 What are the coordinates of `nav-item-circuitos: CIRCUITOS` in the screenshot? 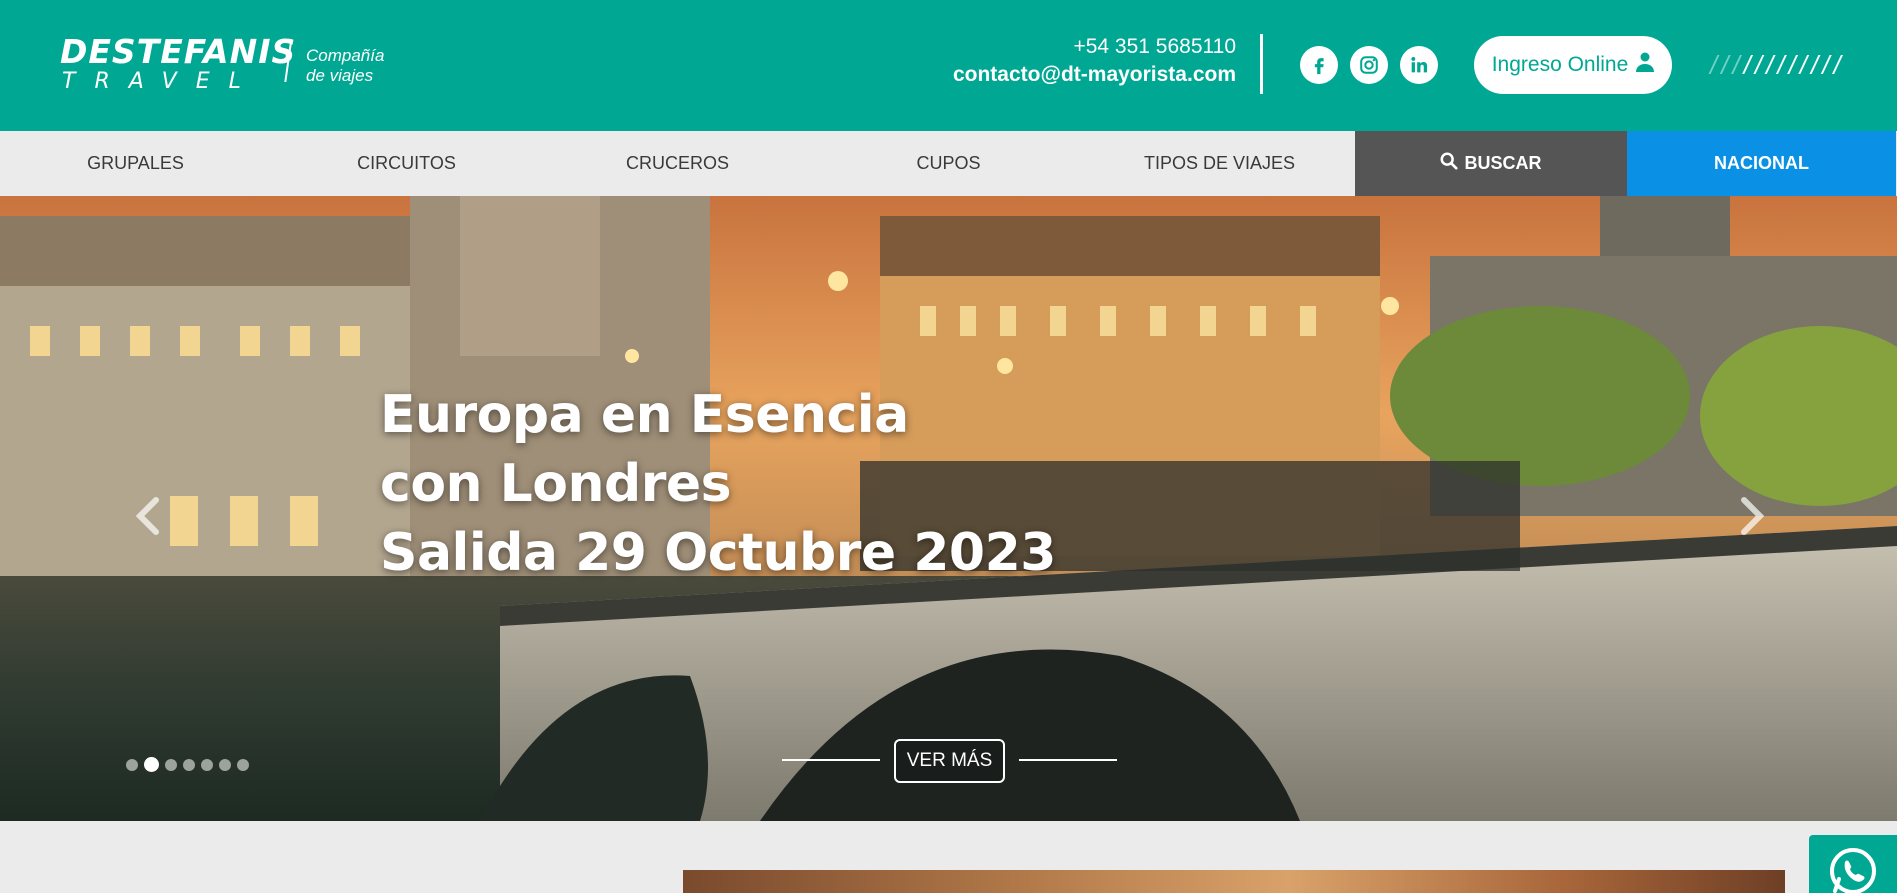 It's located at (406, 163).